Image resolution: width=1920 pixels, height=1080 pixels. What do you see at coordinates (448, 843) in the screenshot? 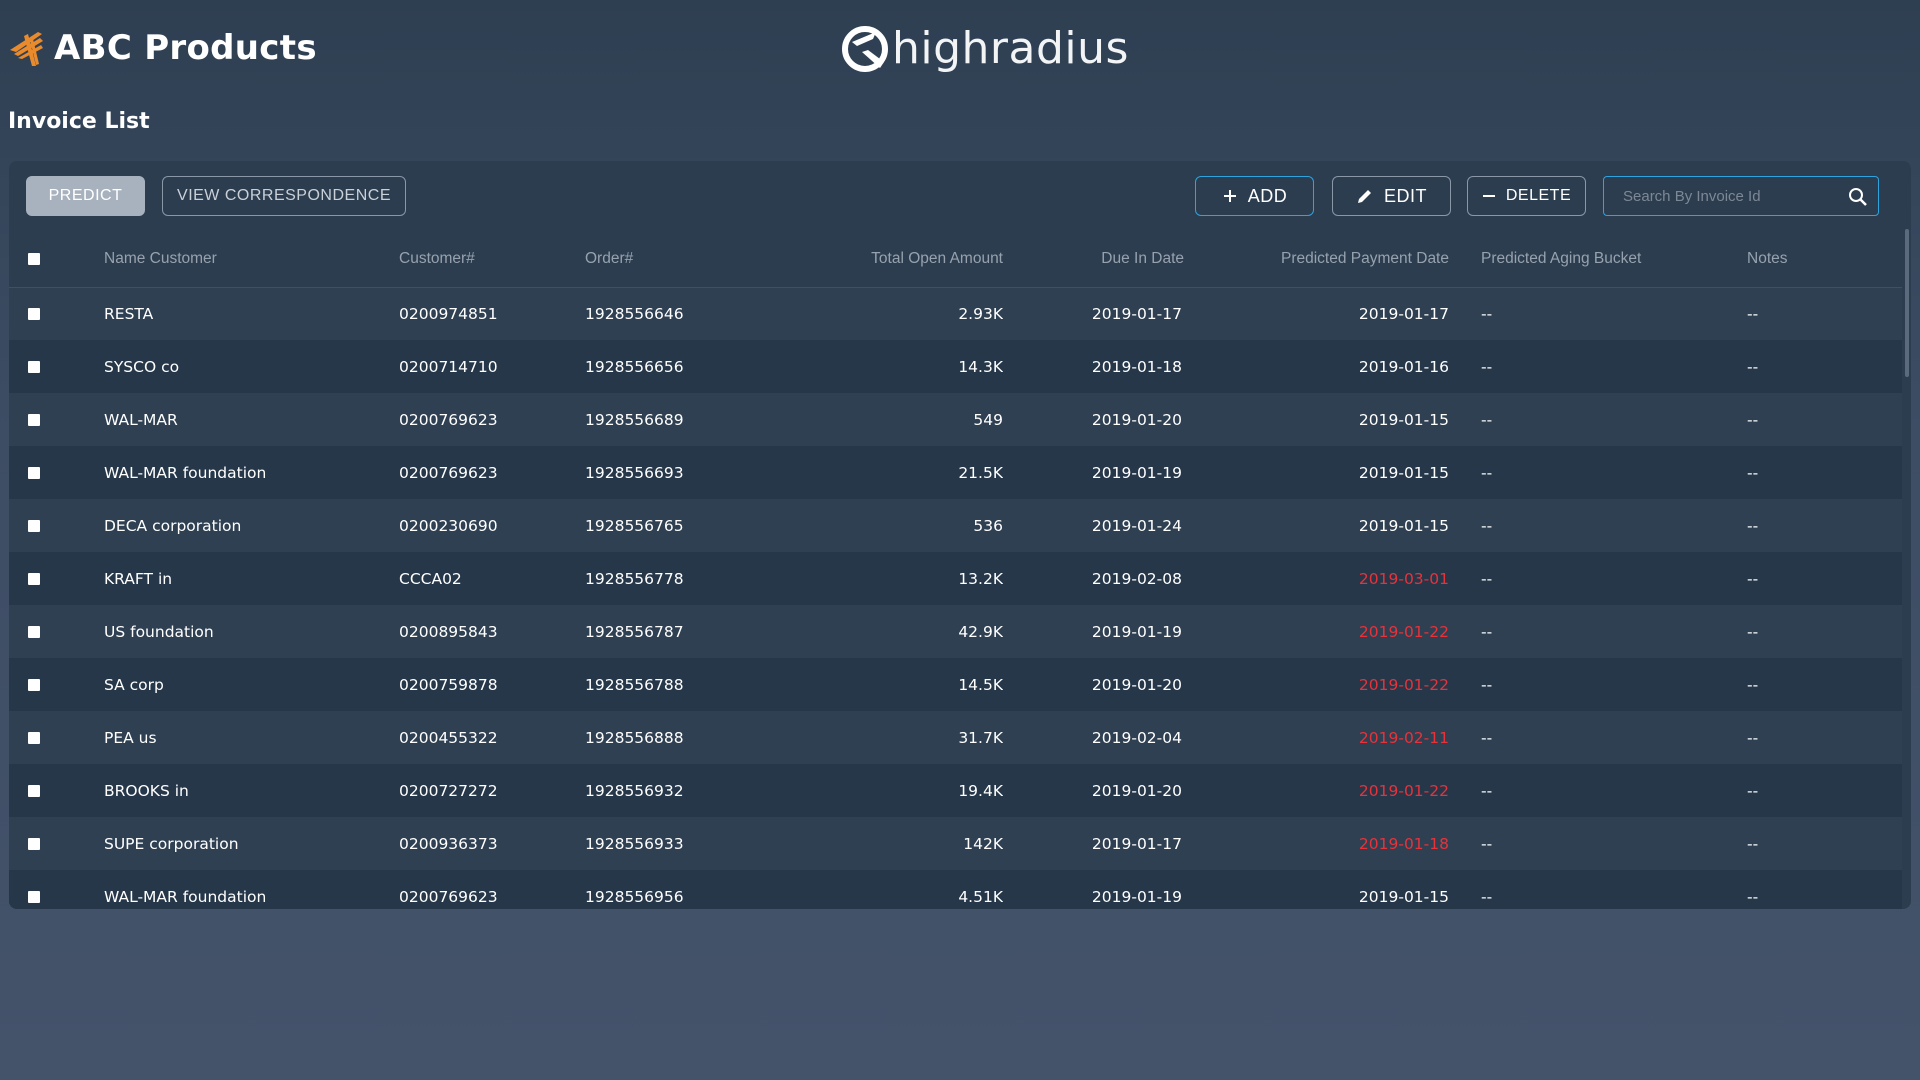
I see `cell-customer-number: 0200936373` at bounding box center [448, 843].